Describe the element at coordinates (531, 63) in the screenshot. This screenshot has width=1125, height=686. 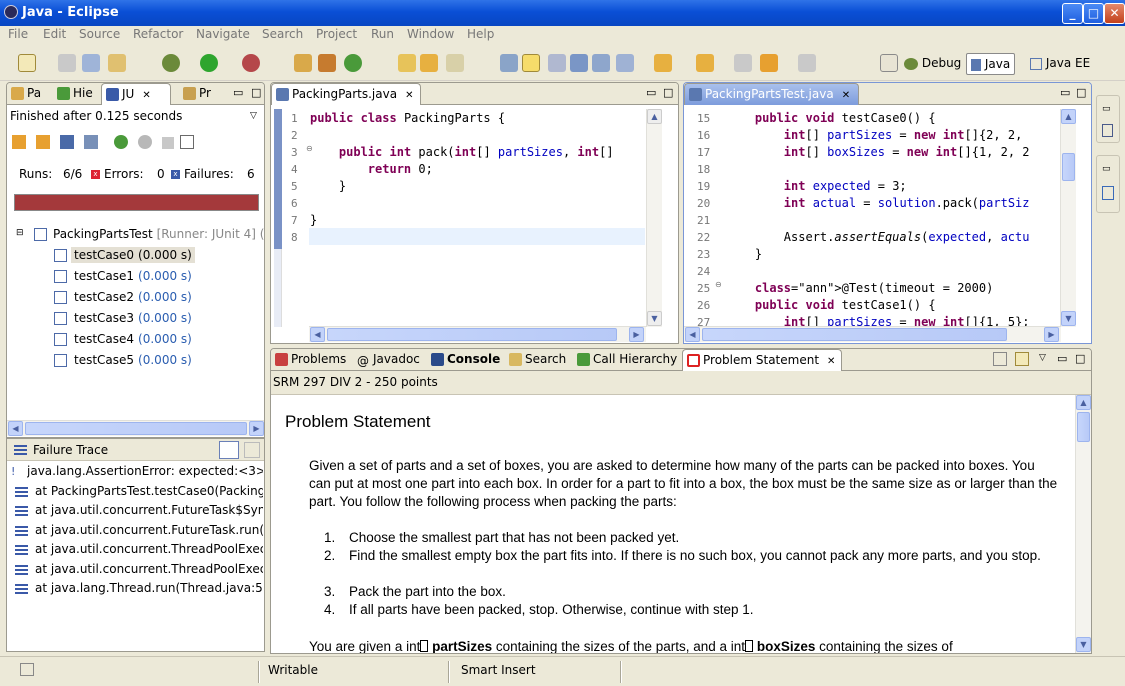
I see `mark-occurrences-icon` at that location.